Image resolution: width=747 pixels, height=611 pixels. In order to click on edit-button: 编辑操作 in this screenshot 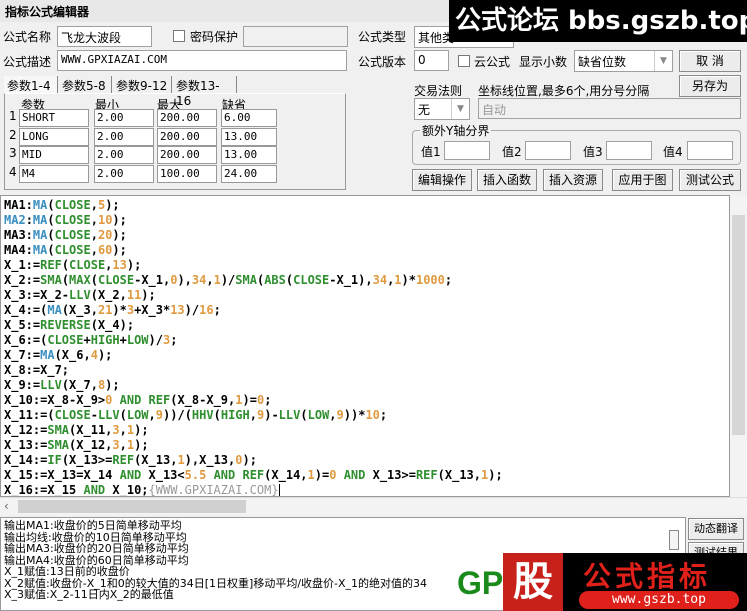, I will do `click(442, 180)`.